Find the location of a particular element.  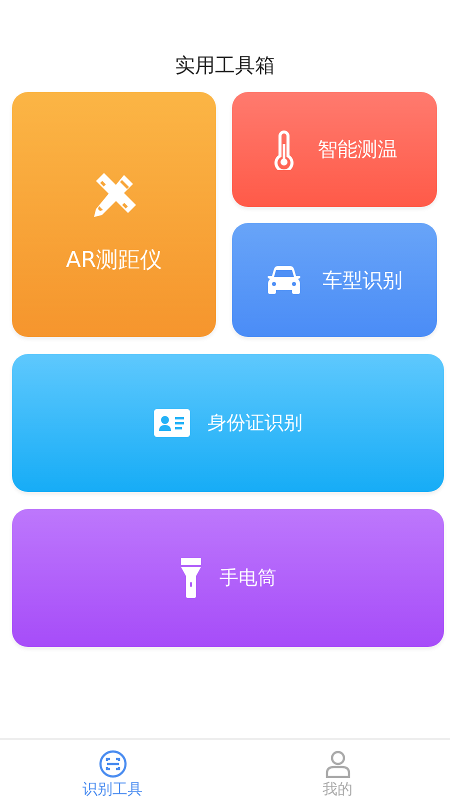

scan-icon is located at coordinates (112, 764).